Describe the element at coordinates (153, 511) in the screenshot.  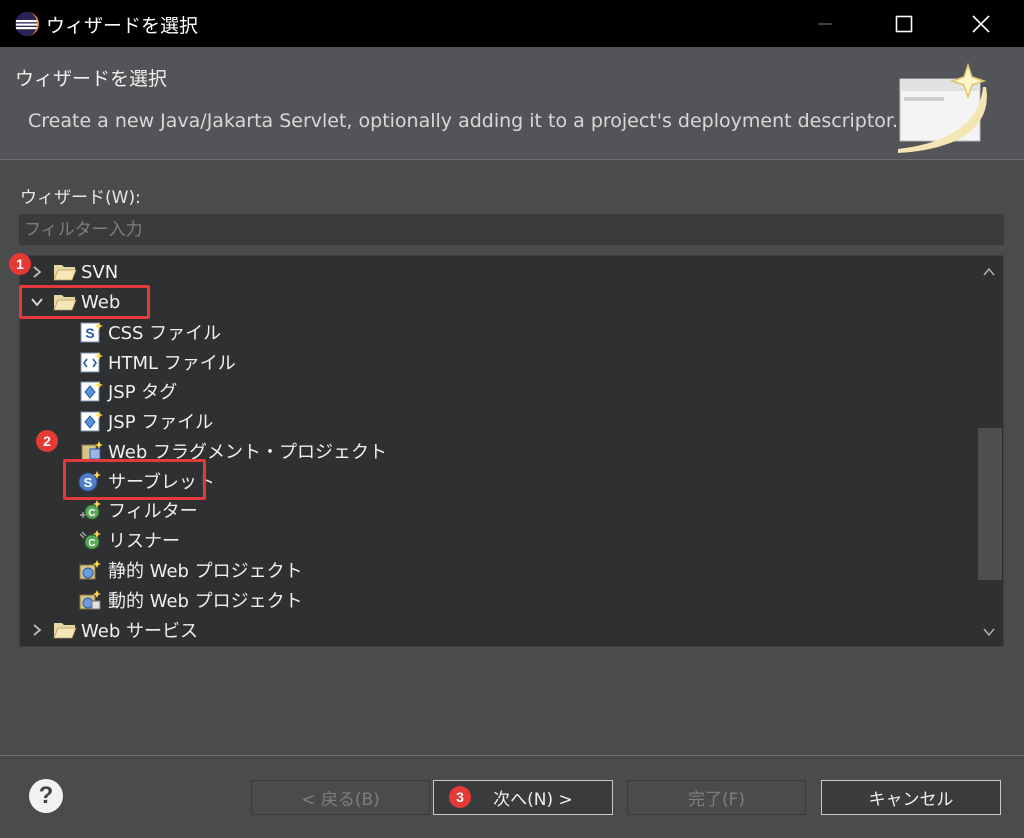
I see `tree-item-label: フィルター` at that location.